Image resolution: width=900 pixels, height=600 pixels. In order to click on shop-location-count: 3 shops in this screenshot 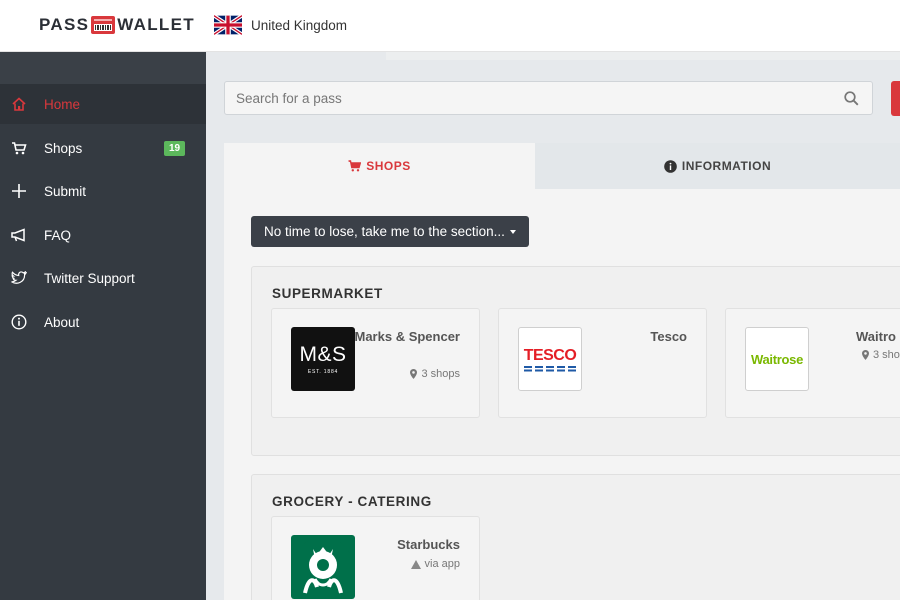, I will do `click(435, 374)`.